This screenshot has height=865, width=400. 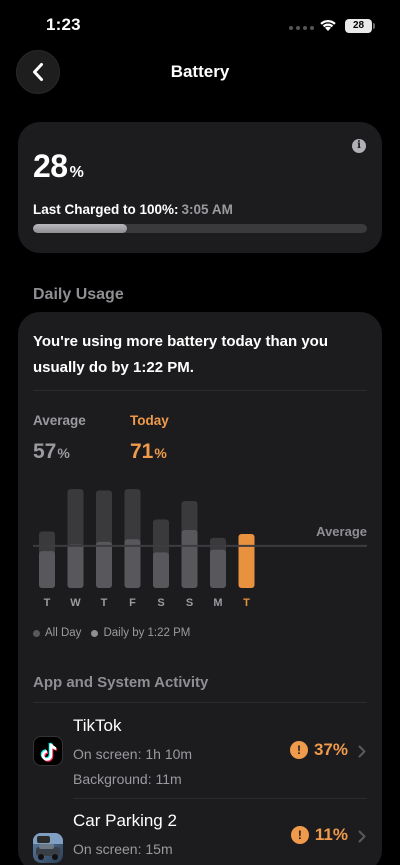 What do you see at coordinates (127, 779) in the screenshot?
I see `app-background-time: Background: 11m` at bounding box center [127, 779].